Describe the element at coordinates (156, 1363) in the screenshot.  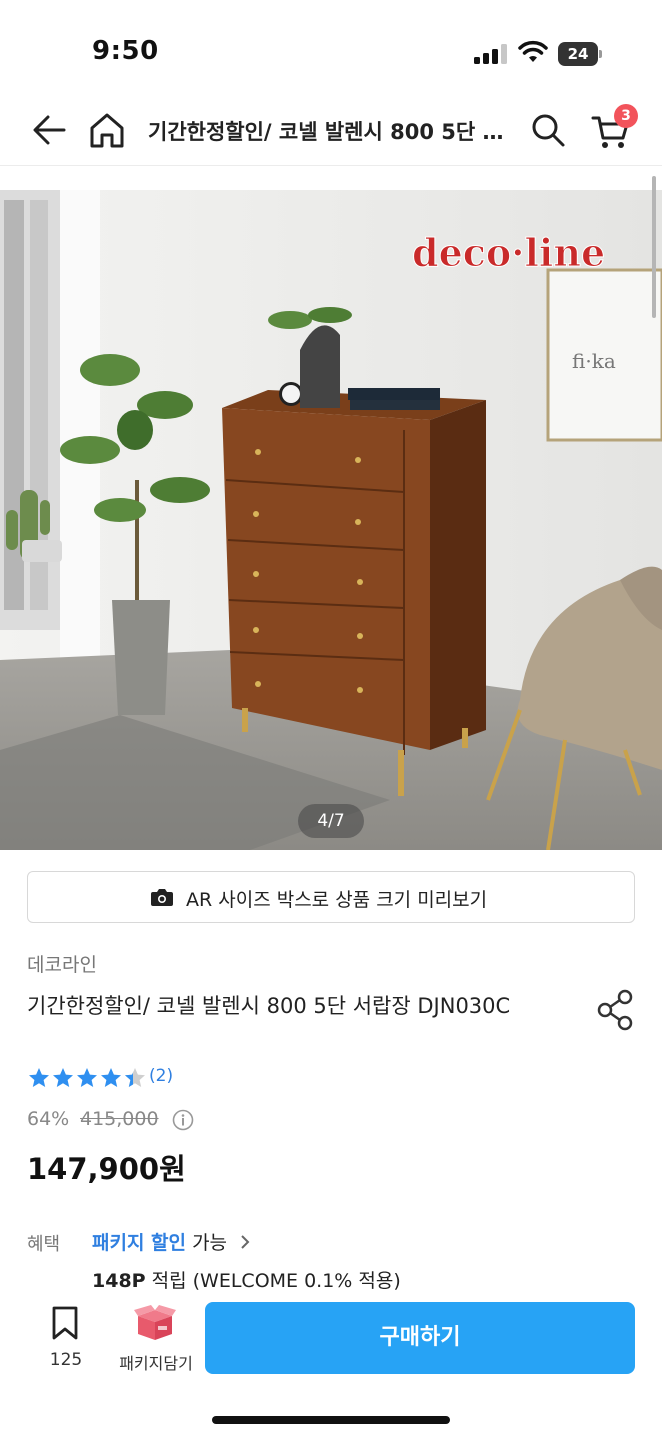
I see `add-to-package-label: 패키지담기` at that location.